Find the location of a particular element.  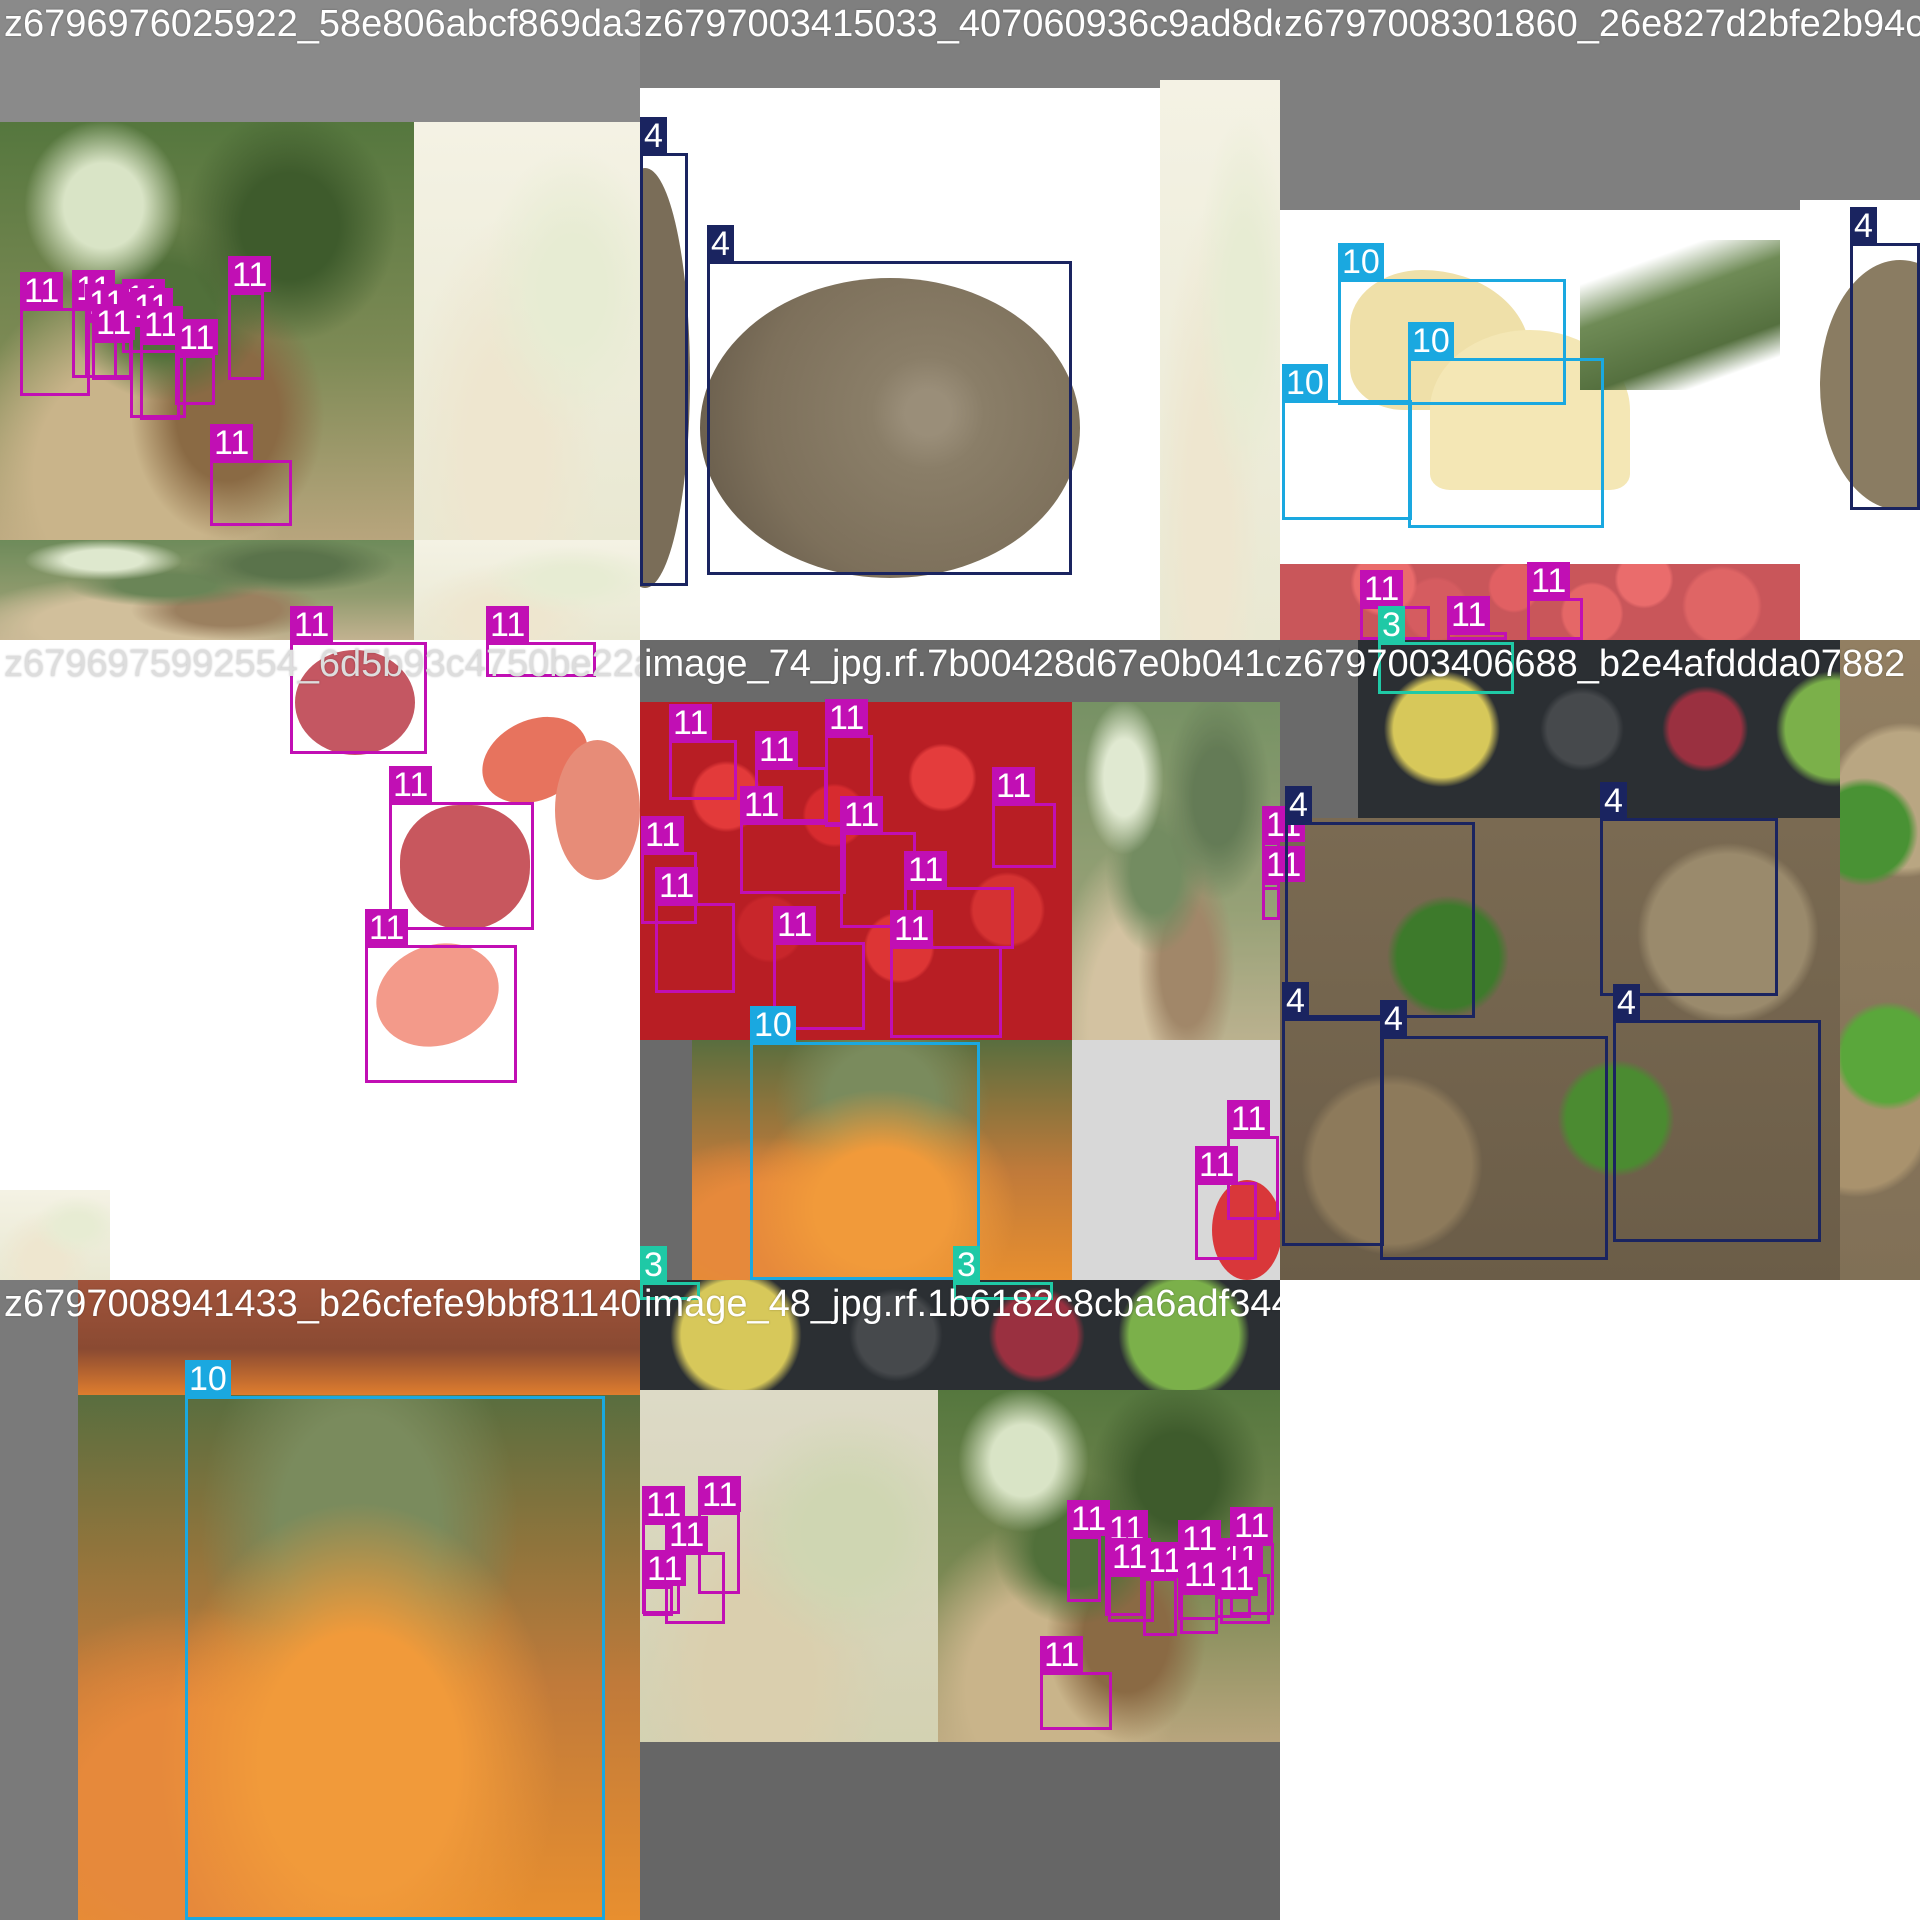

photo-garden-strawberry is located at coordinates (1176, 891).